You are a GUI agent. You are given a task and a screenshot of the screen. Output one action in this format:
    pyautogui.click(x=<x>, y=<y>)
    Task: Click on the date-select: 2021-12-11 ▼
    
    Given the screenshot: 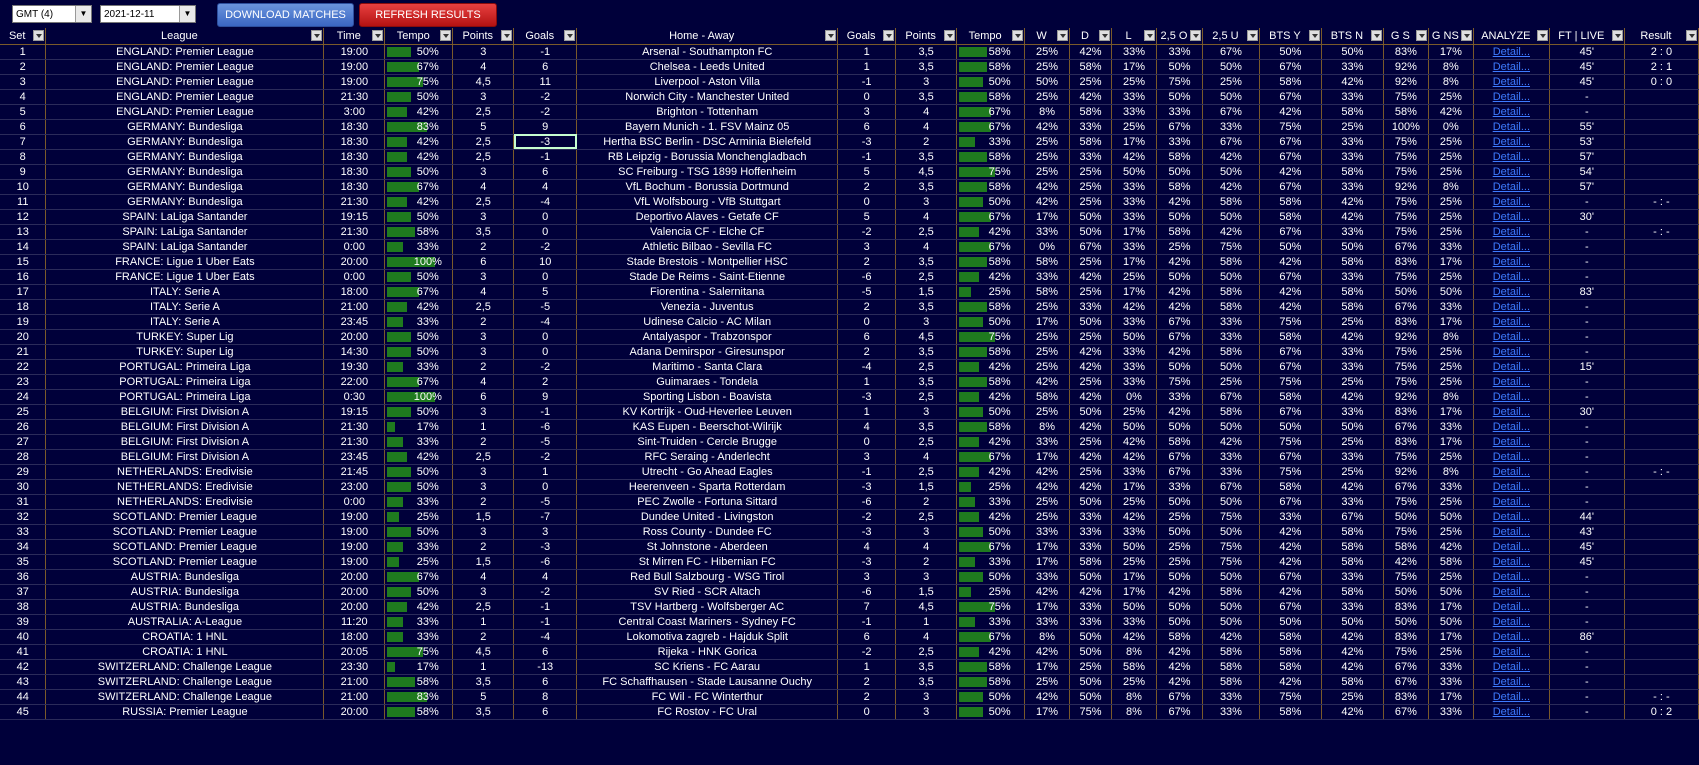 What is the action you would take?
    pyautogui.click(x=148, y=14)
    